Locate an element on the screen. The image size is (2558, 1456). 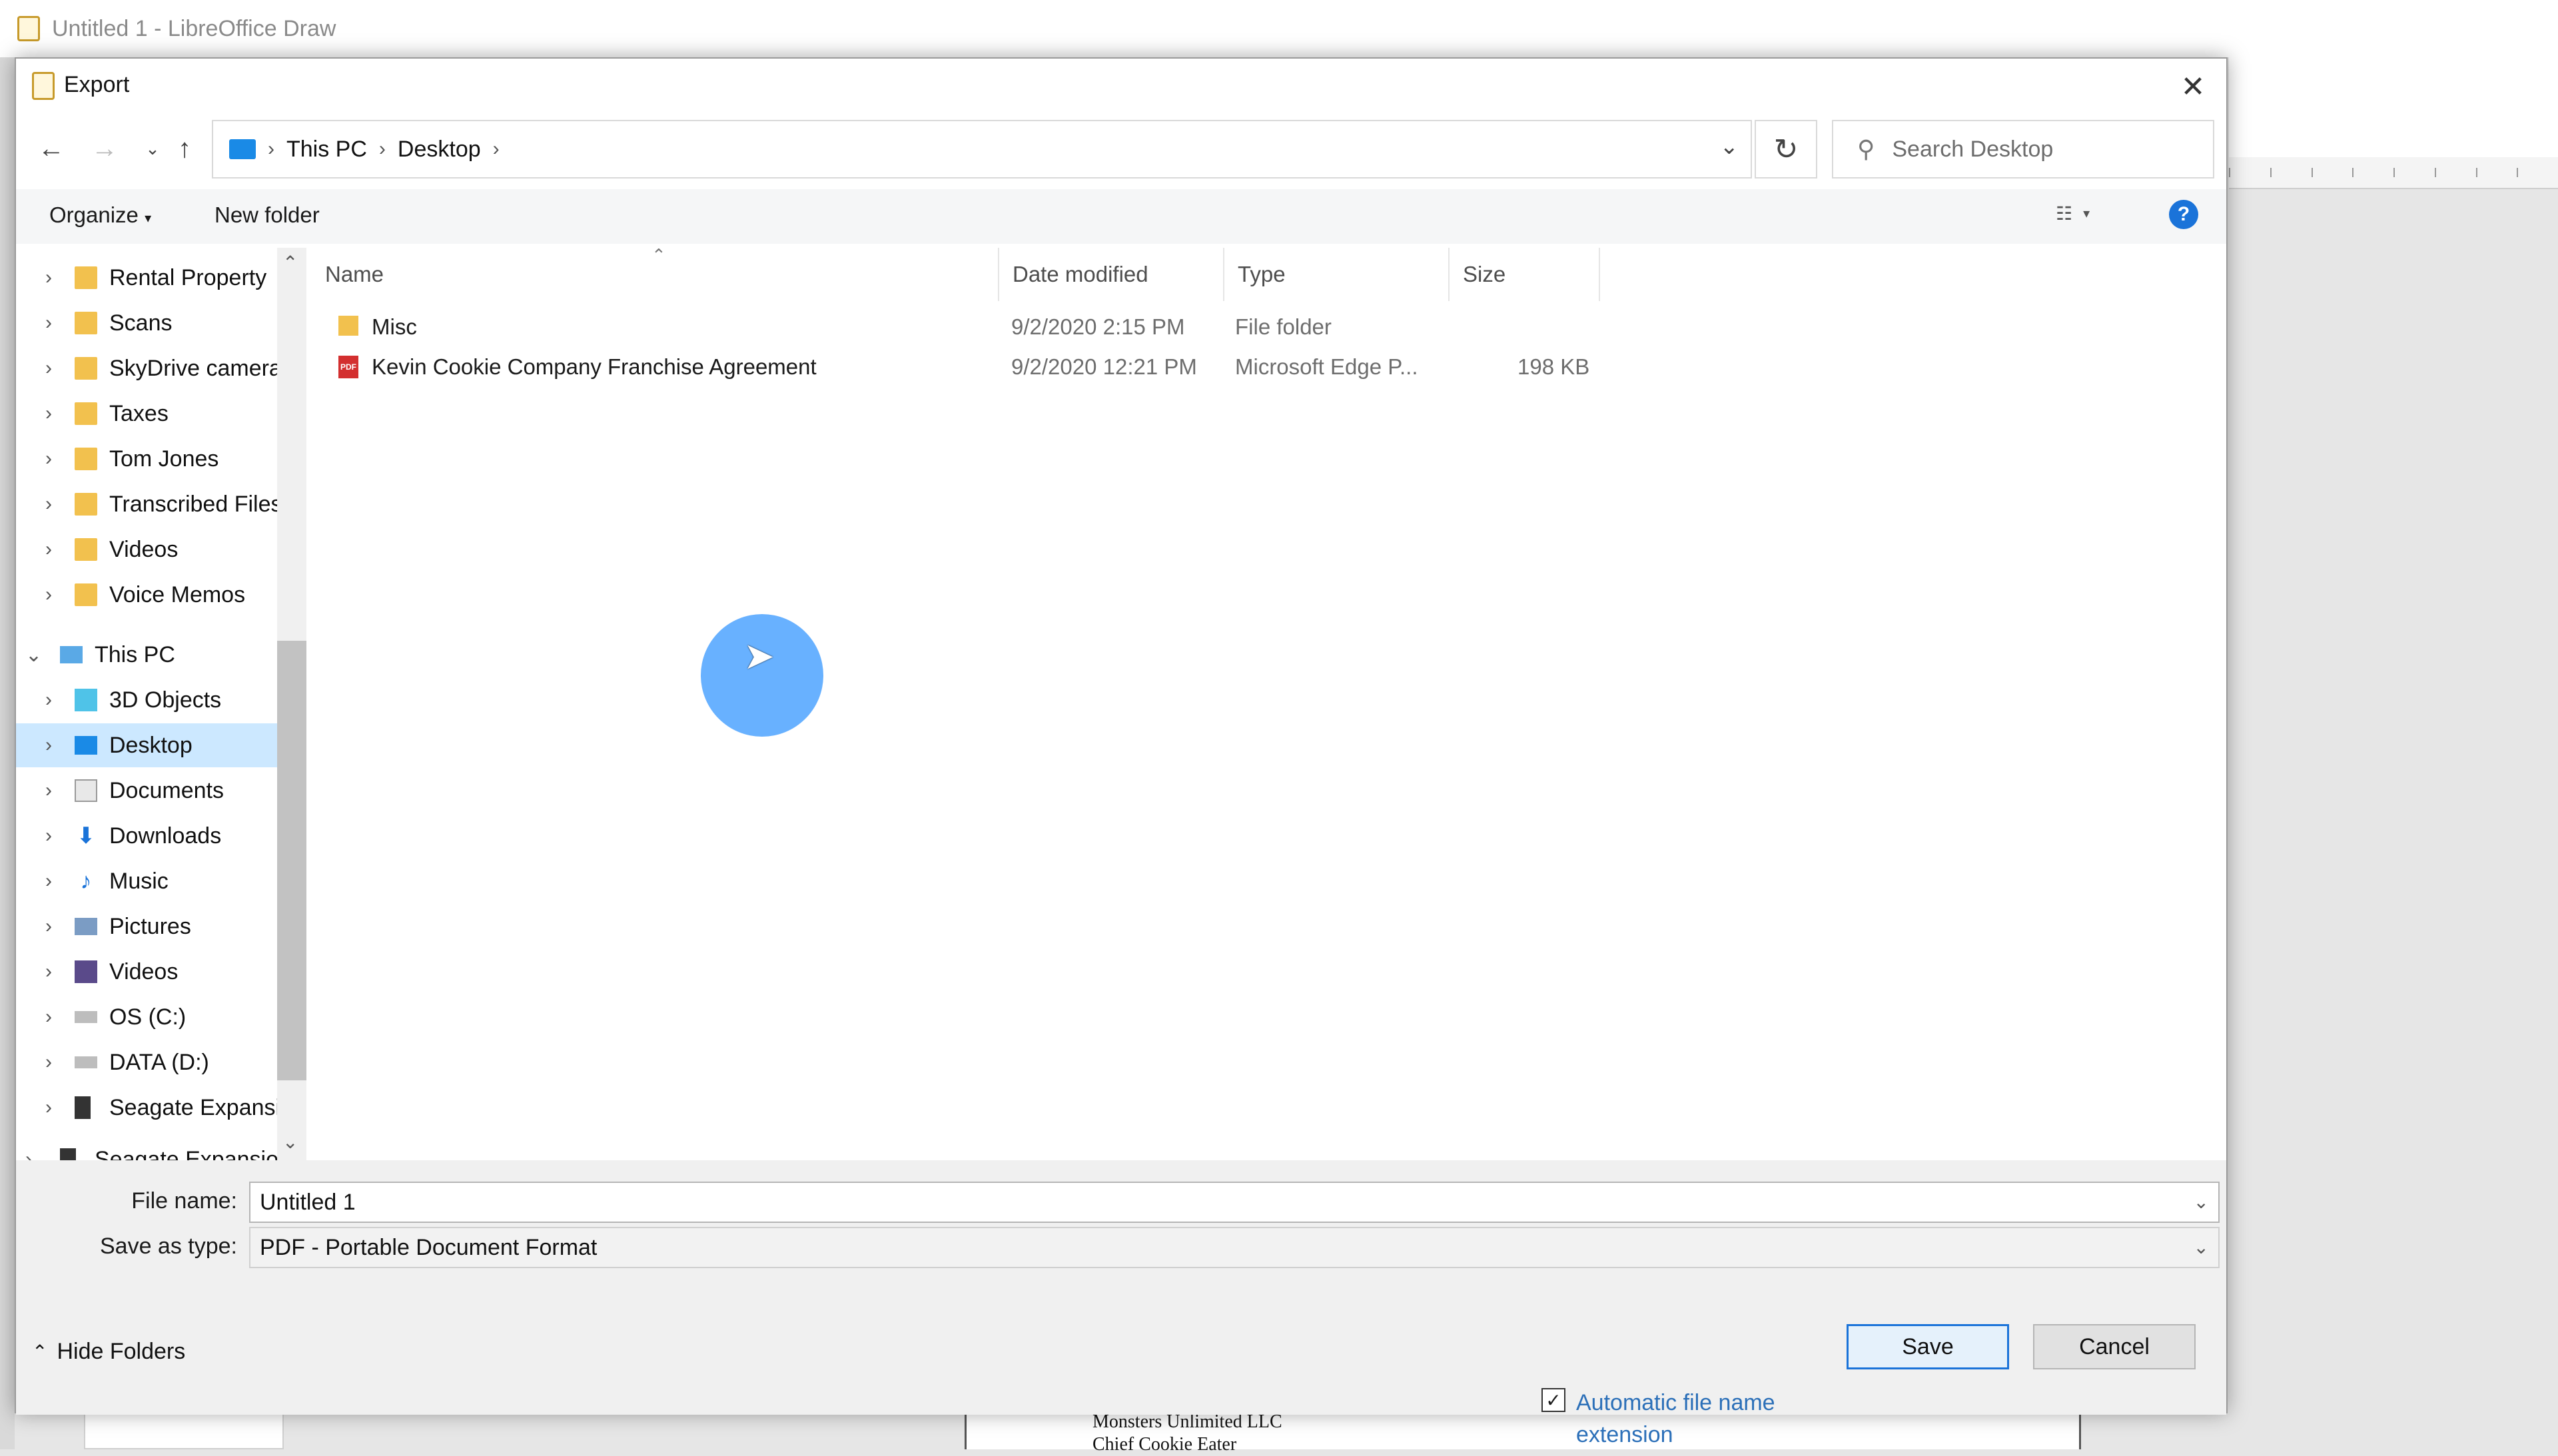
pictures-icon is located at coordinates (86, 926).